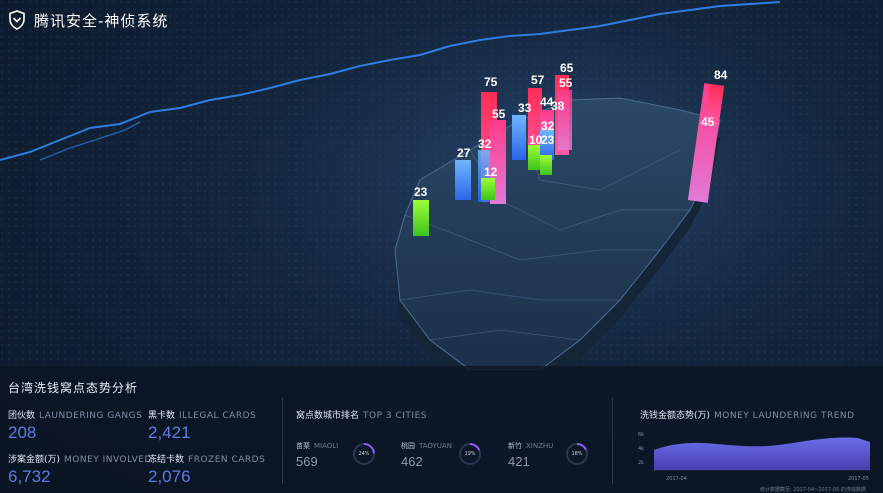 This screenshot has height=493, width=883. What do you see at coordinates (784, 416) in the screenshot?
I see `section-title-en: MONEY LAUNDERING TREND` at bounding box center [784, 416].